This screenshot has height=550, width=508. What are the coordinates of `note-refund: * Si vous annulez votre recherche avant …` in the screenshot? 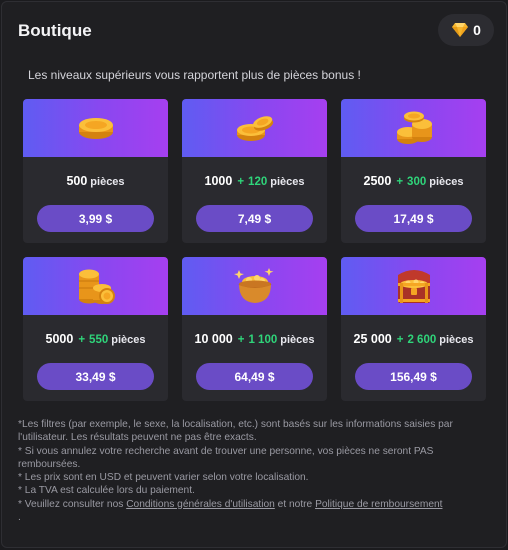 It's located at (226, 457).